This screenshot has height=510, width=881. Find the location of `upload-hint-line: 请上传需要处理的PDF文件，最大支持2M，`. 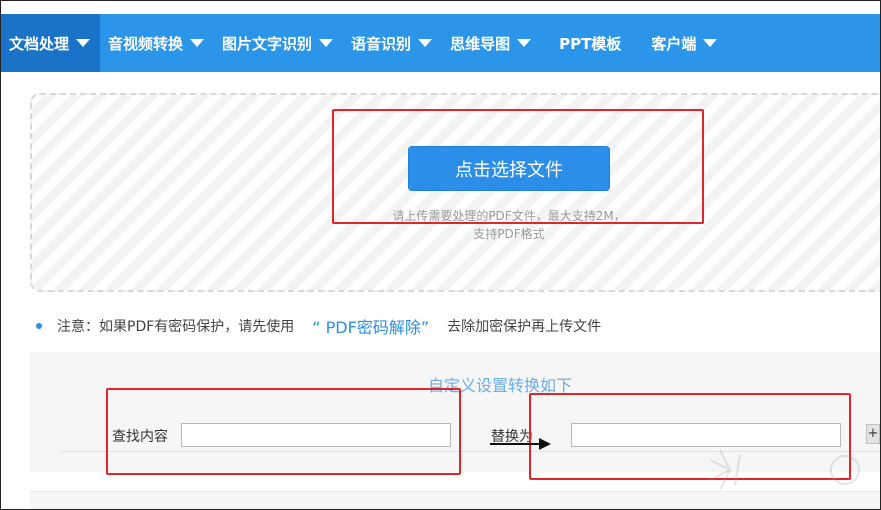

upload-hint-line: 请上传需要处理的PDF文件，最大支持2M， is located at coordinates (509, 216).